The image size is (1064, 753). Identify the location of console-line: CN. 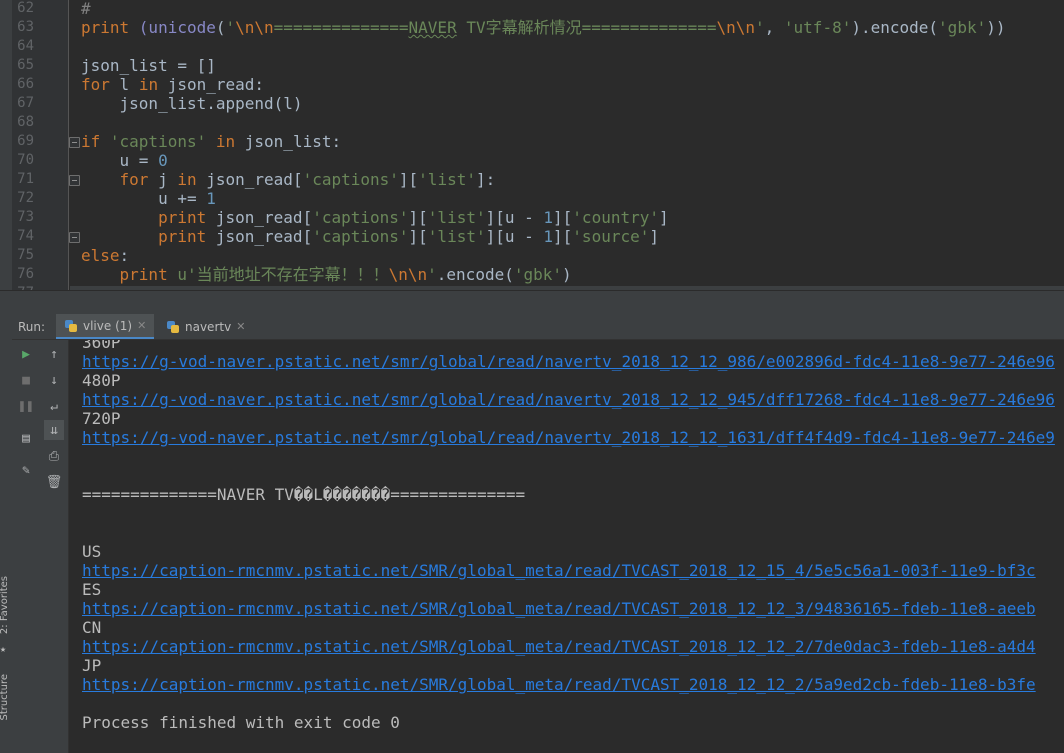
(92, 627).